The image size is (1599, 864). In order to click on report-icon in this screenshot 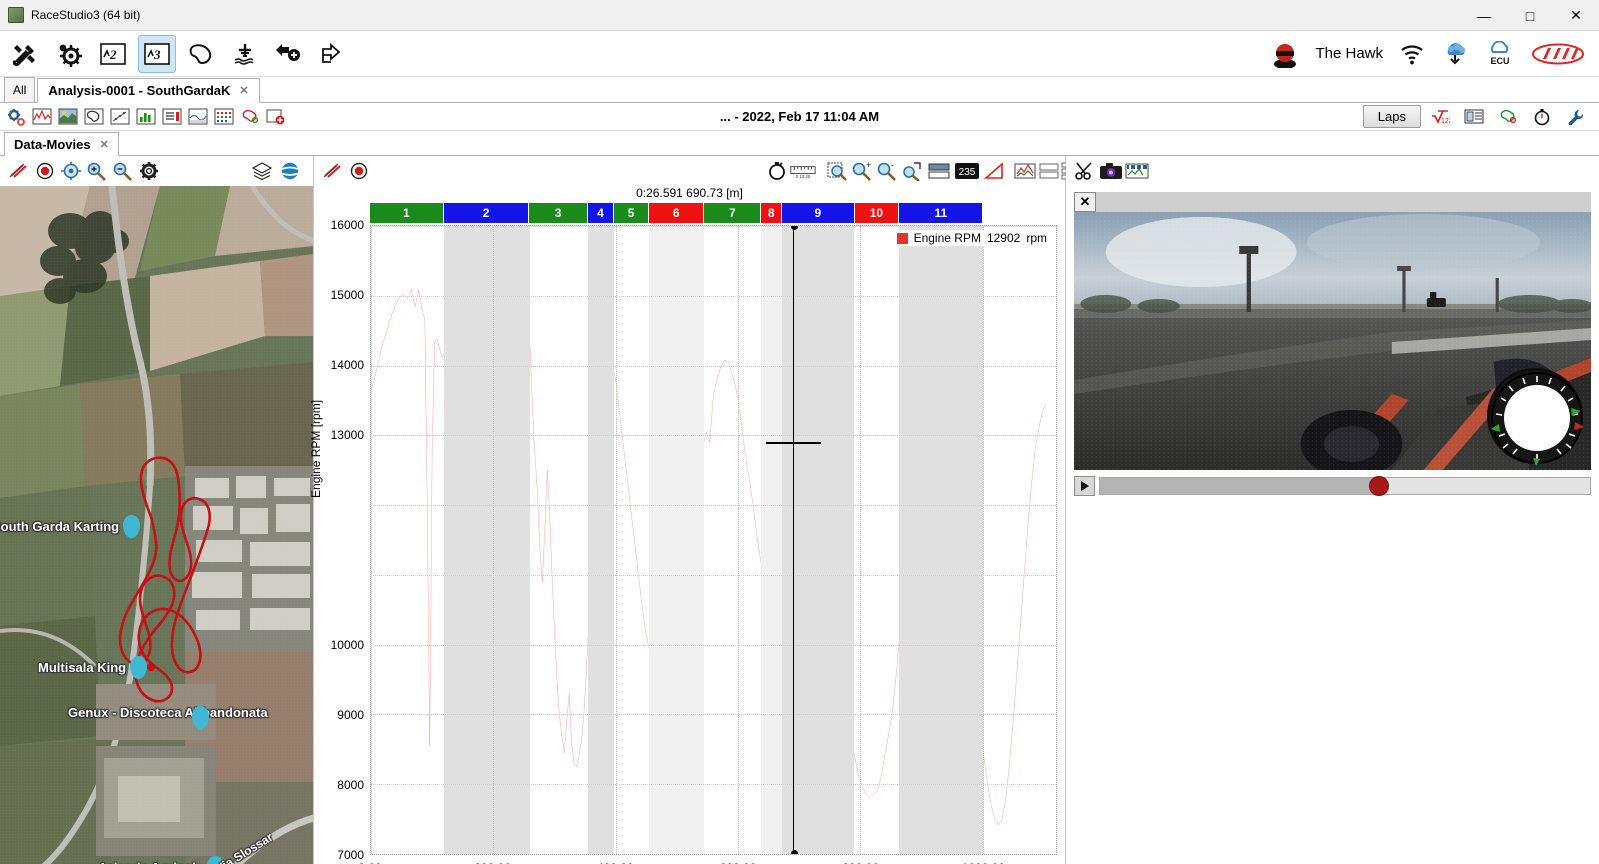, I will do `click(172, 117)`.